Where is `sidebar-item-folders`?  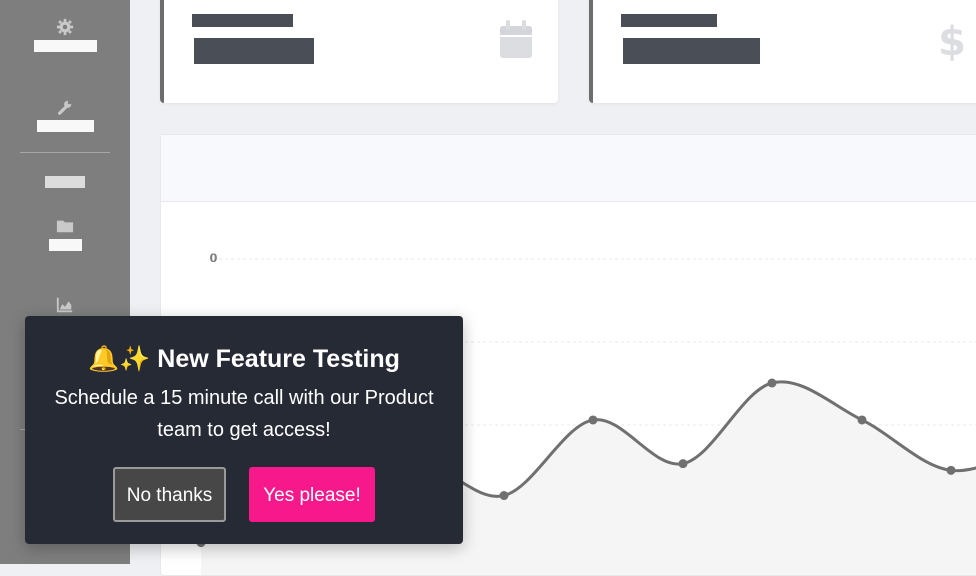 sidebar-item-folders is located at coordinates (65, 234).